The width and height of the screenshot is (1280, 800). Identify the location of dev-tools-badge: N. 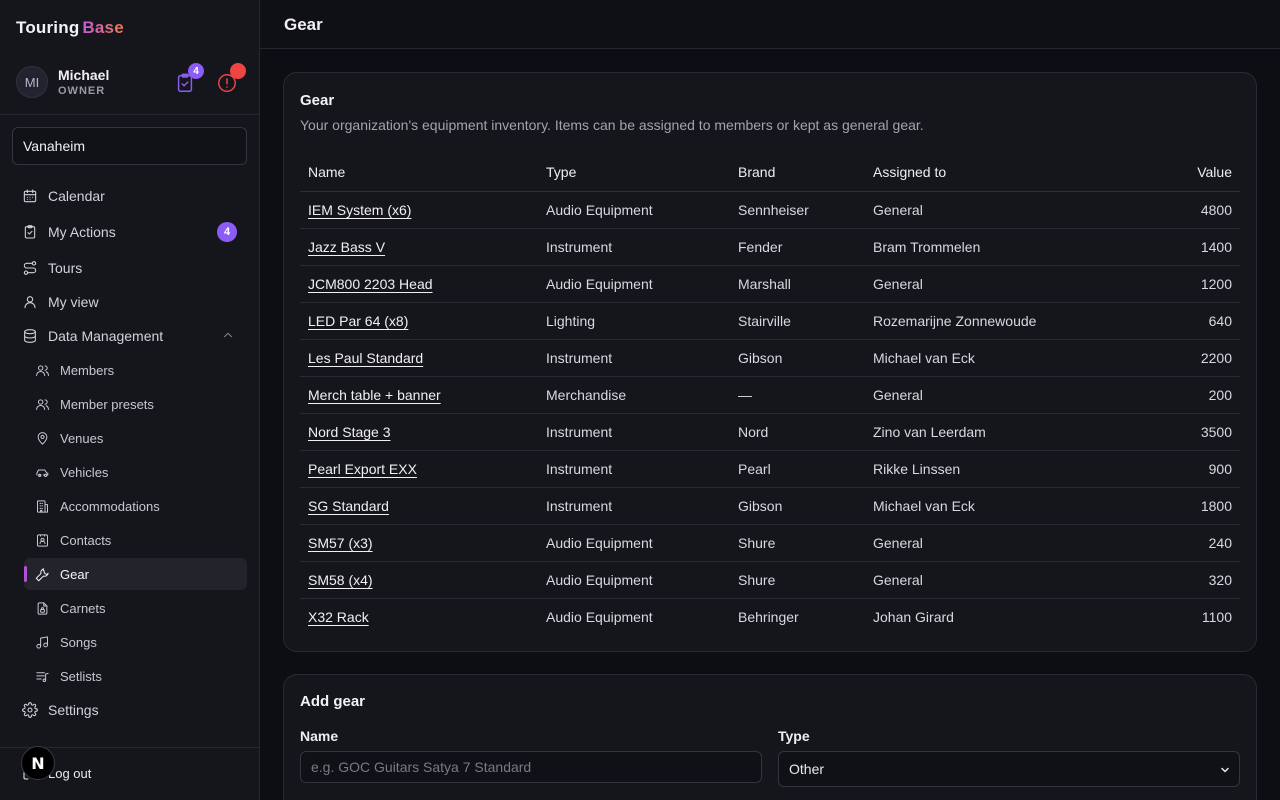
(38, 763).